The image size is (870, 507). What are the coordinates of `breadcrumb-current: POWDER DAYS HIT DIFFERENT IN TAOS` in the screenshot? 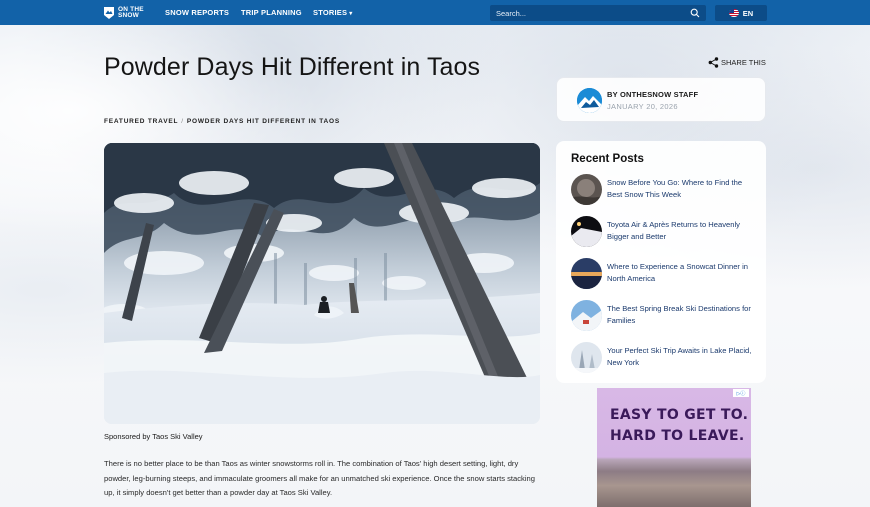 It's located at (263, 121).